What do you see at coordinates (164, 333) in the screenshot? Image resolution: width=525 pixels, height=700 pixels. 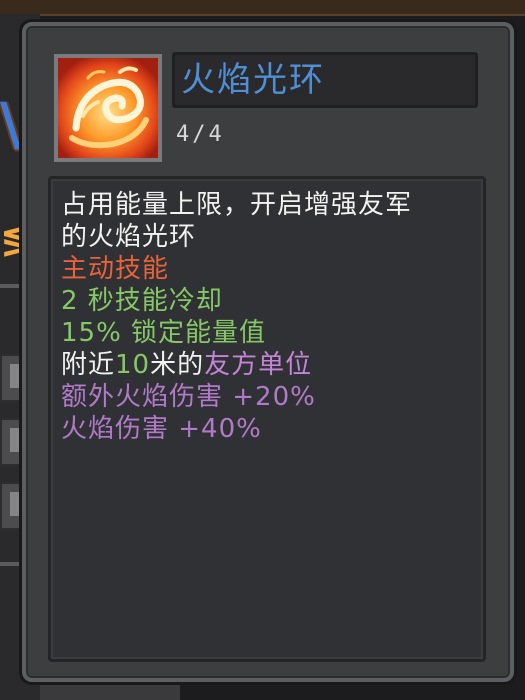 I see `energy-lock-stat: 15% 锁定能量值` at bounding box center [164, 333].